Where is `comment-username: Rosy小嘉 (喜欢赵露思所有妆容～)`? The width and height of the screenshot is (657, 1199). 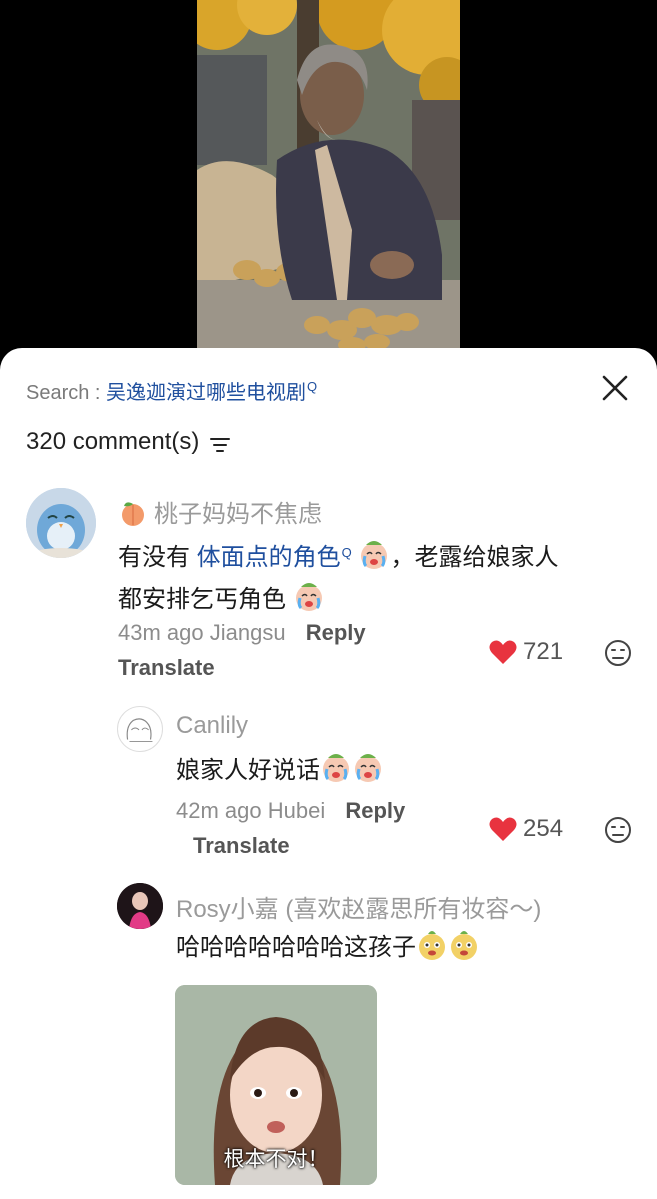
comment-username: Rosy小嘉 (喜欢赵露思所有妆容～) is located at coordinates (358, 906).